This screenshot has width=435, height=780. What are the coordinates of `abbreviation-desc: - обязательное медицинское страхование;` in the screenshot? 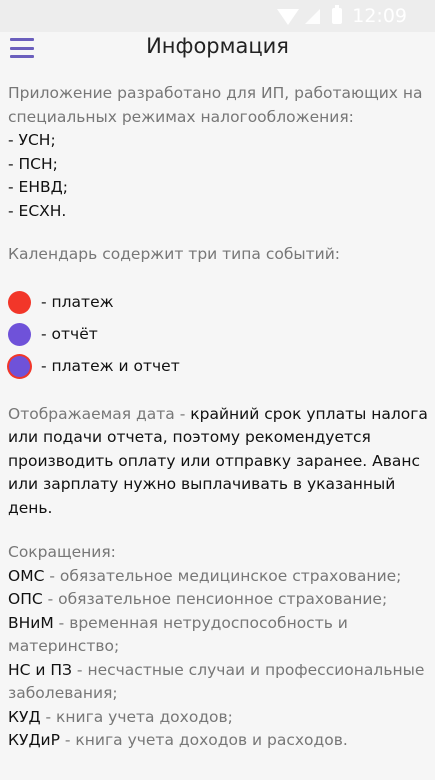 It's located at (223, 575).